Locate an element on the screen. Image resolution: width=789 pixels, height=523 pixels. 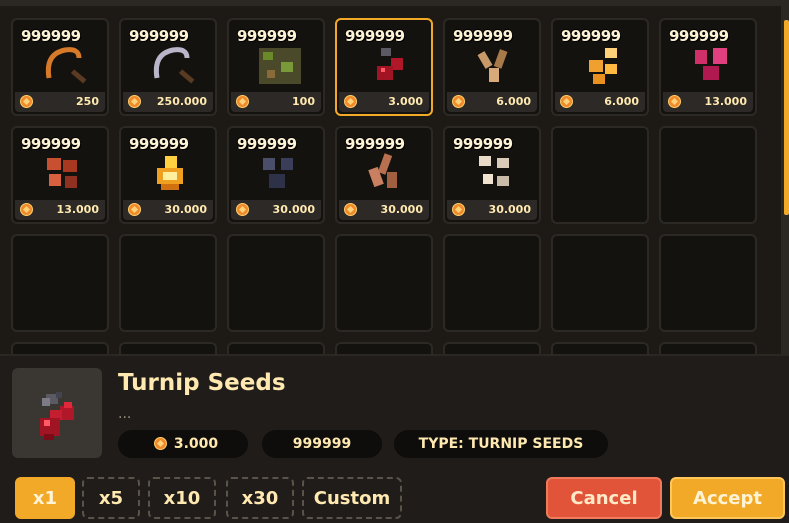
shop-slot: 999999 3.000 is located at coordinates (384, 67).